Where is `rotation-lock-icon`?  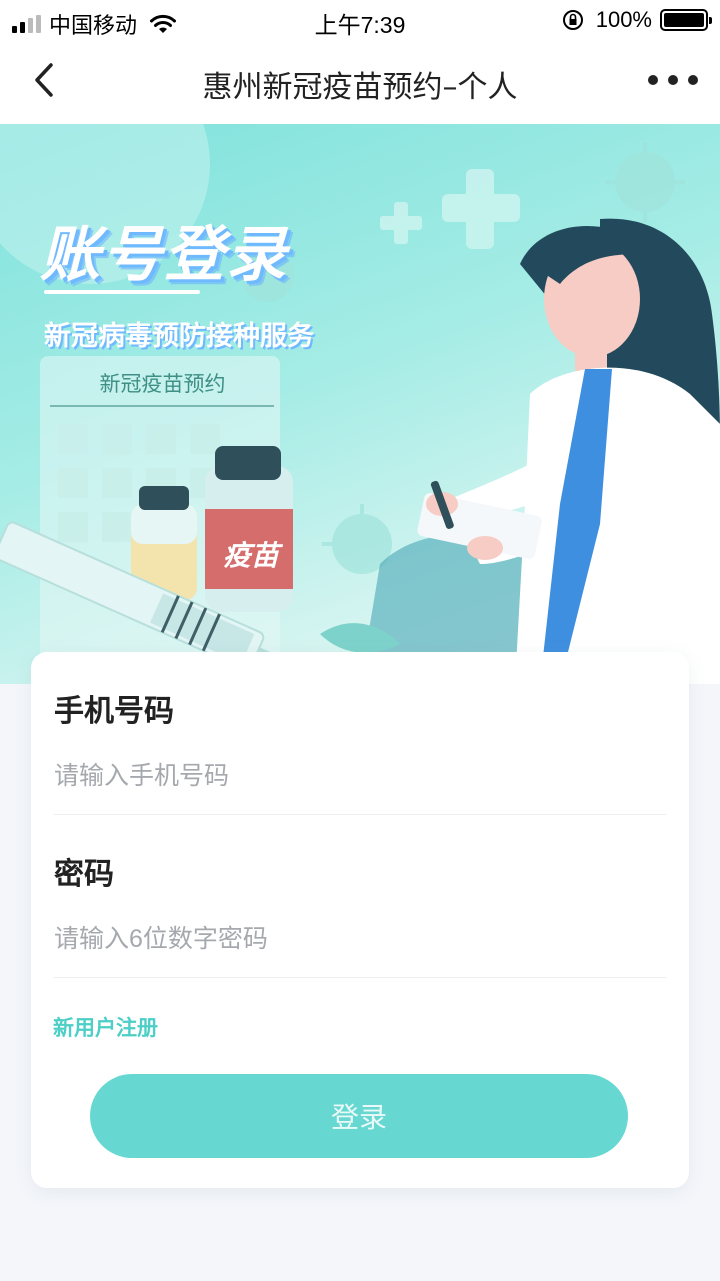 rotation-lock-icon is located at coordinates (572, 20).